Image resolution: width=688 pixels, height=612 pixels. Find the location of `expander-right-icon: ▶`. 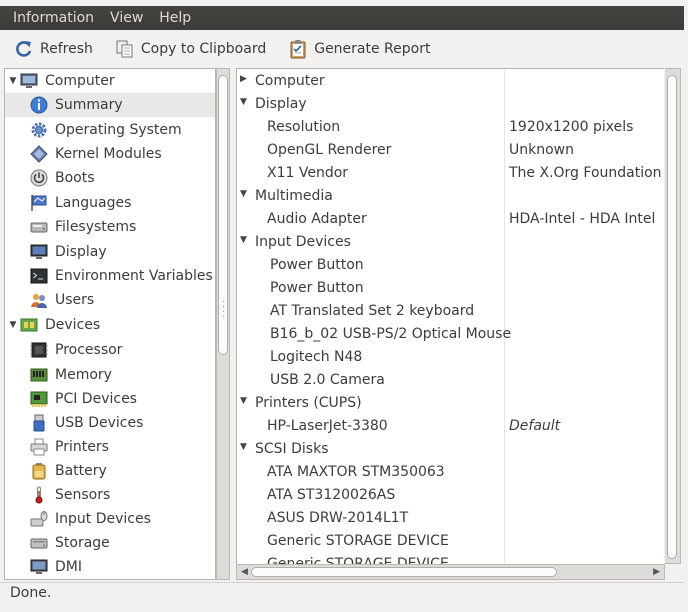

expander-right-icon: ▶ is located at coordinates (243, 79).